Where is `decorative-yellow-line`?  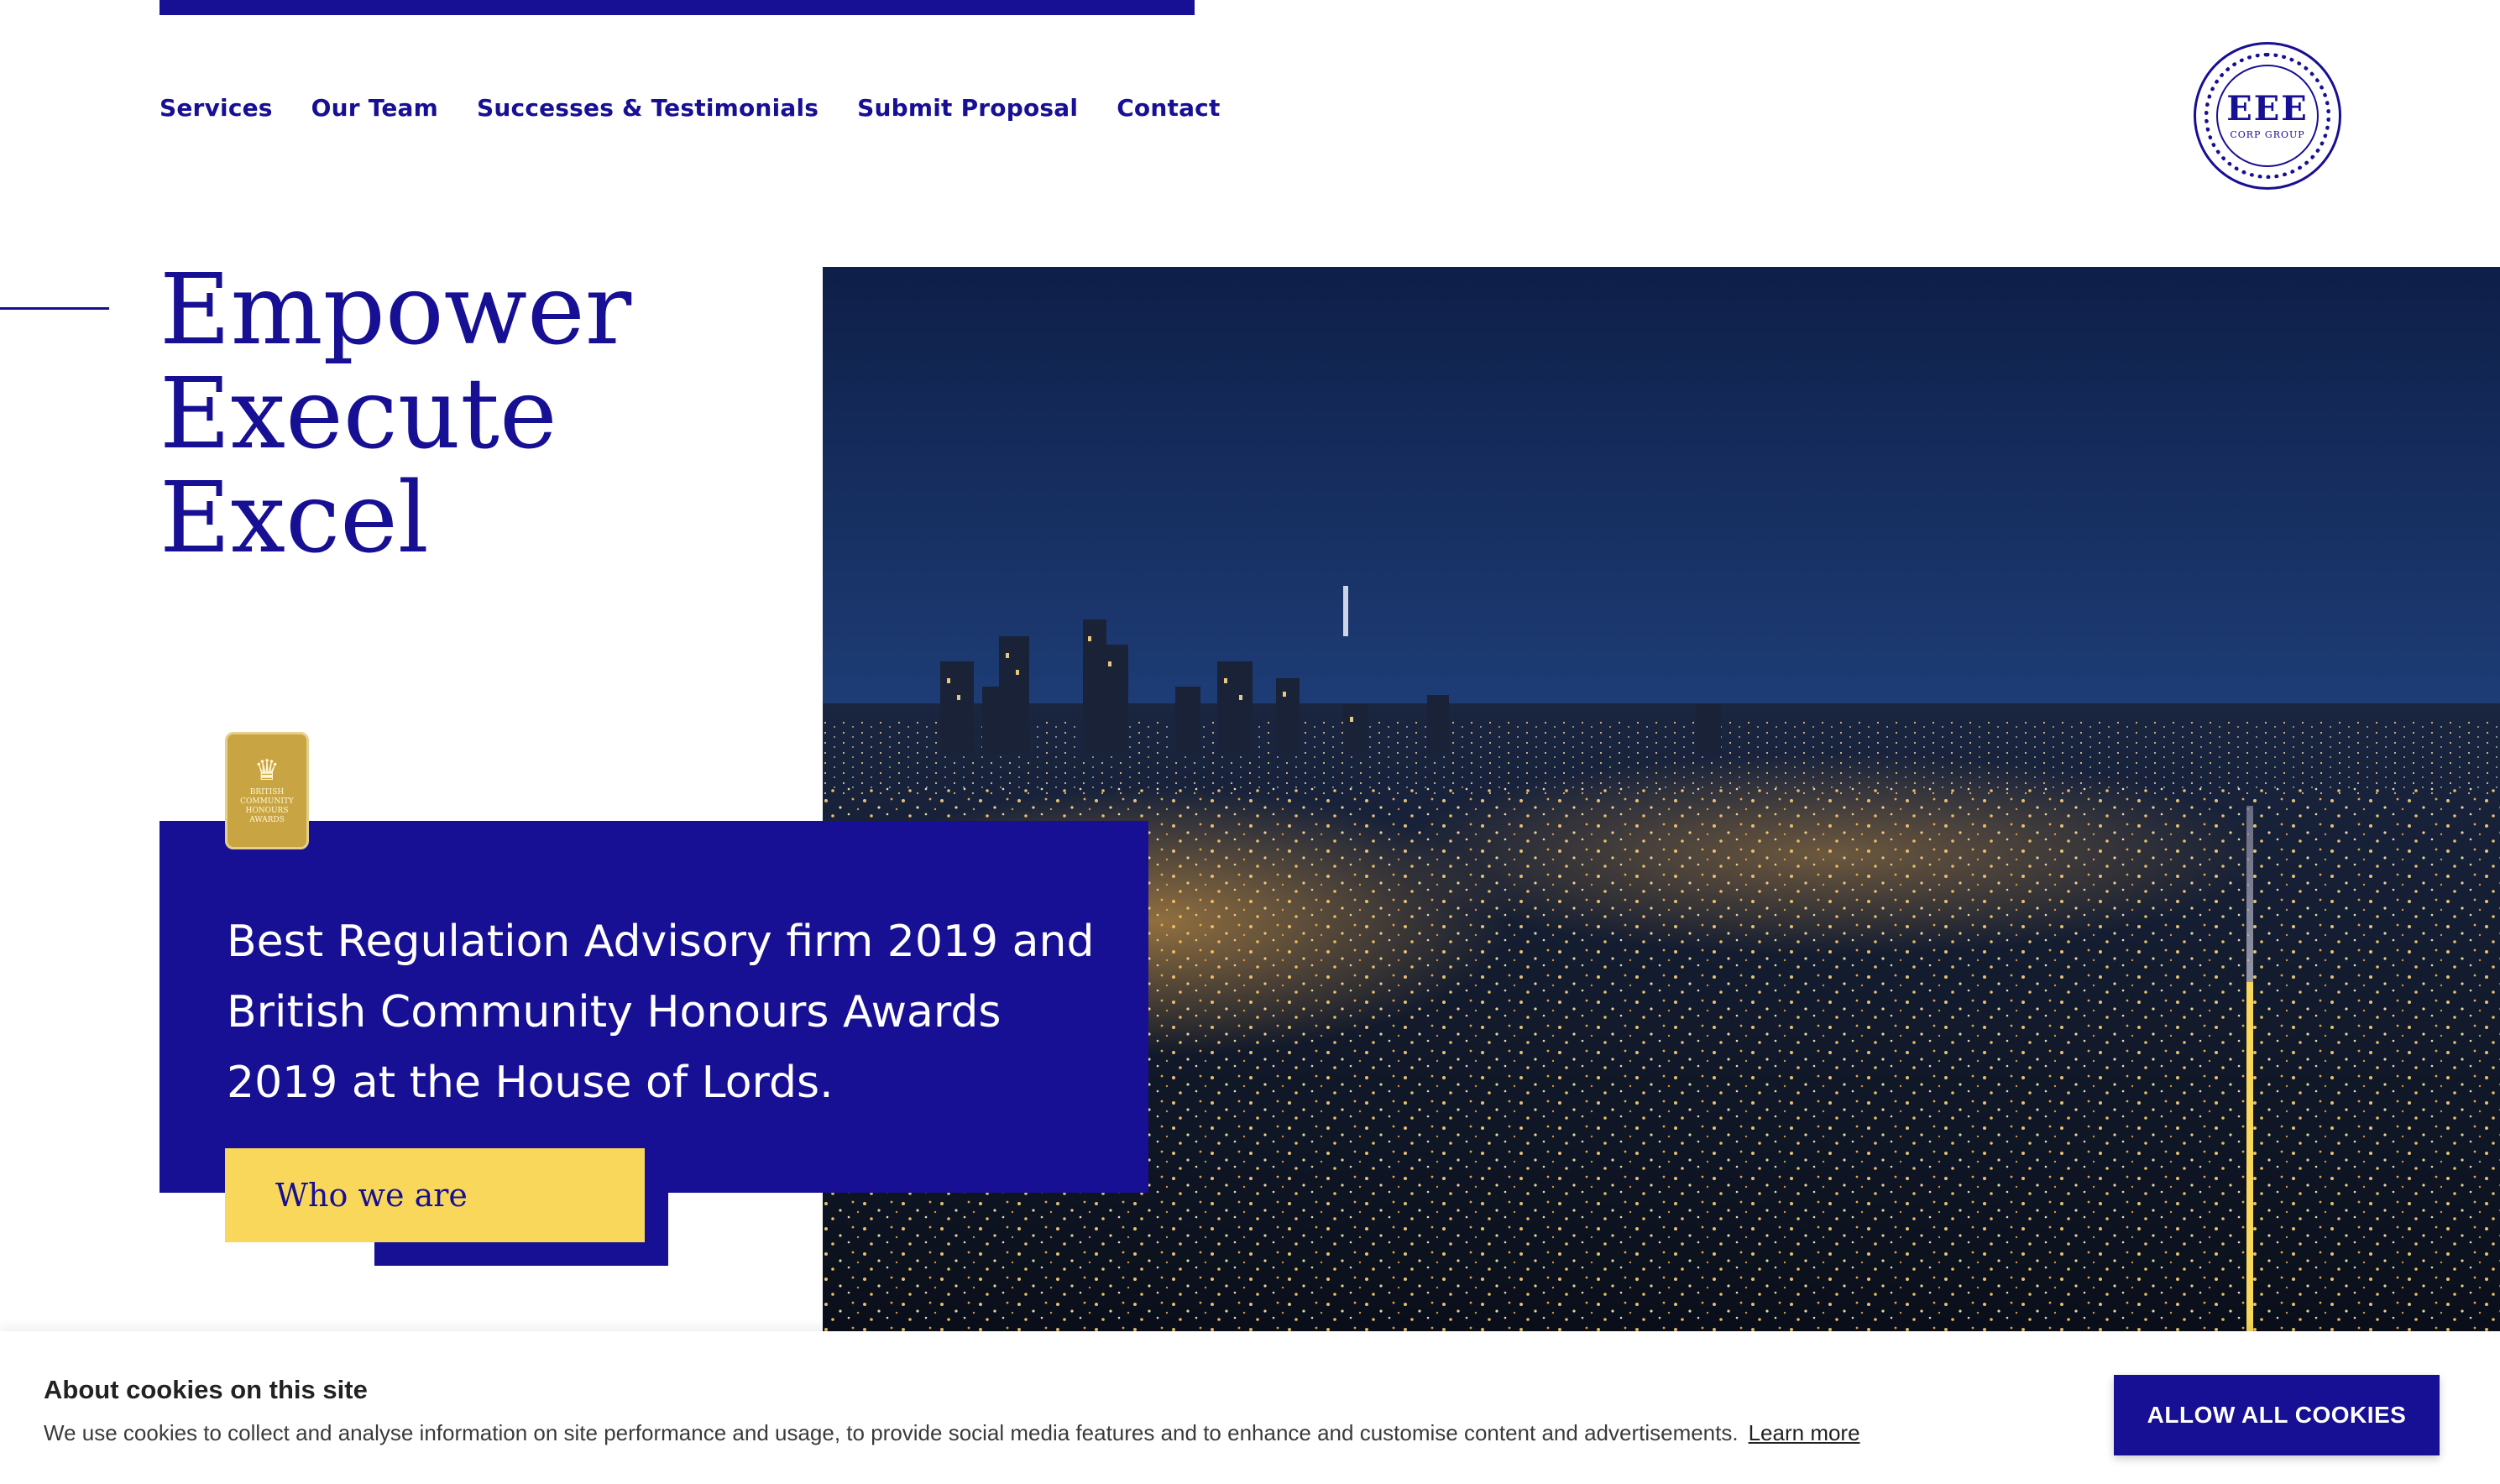 decorative-yellow-line is located at coordinates (2249, 1156).